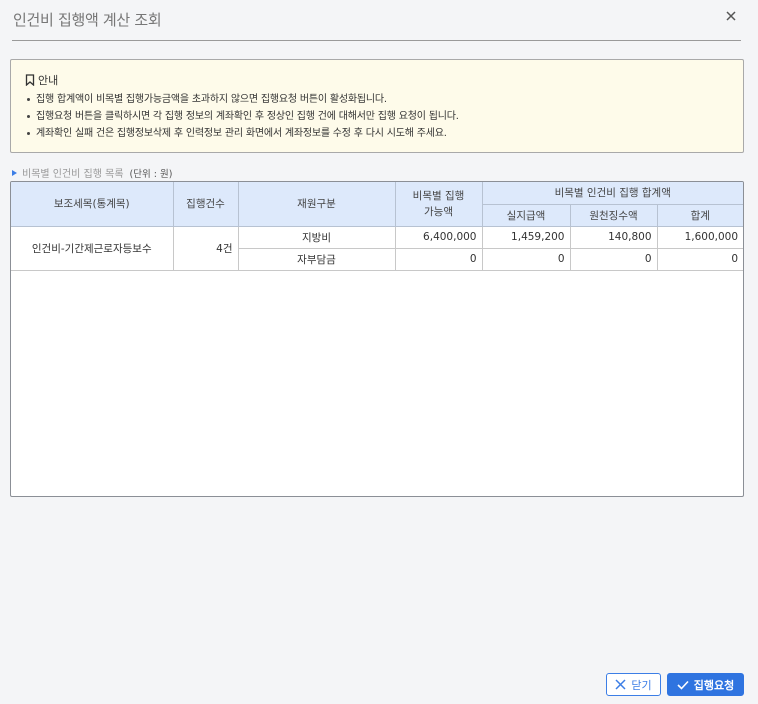 Image resolution: width=758 pixels, height=704 pixels. What do you see at coordinates (614, 237) in the screenshot?
I see `cell-withholding: 140,800` at bounding box center [614, 237].